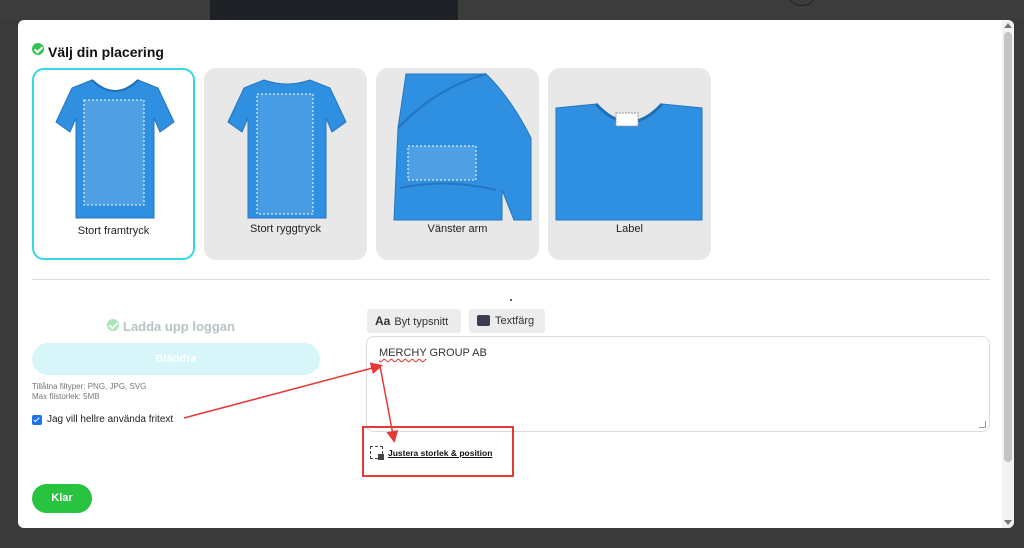 The width and height of the screenshot is (1024, 548). I want to click on scroll-down-arrow-icon, so click(1008, 522).